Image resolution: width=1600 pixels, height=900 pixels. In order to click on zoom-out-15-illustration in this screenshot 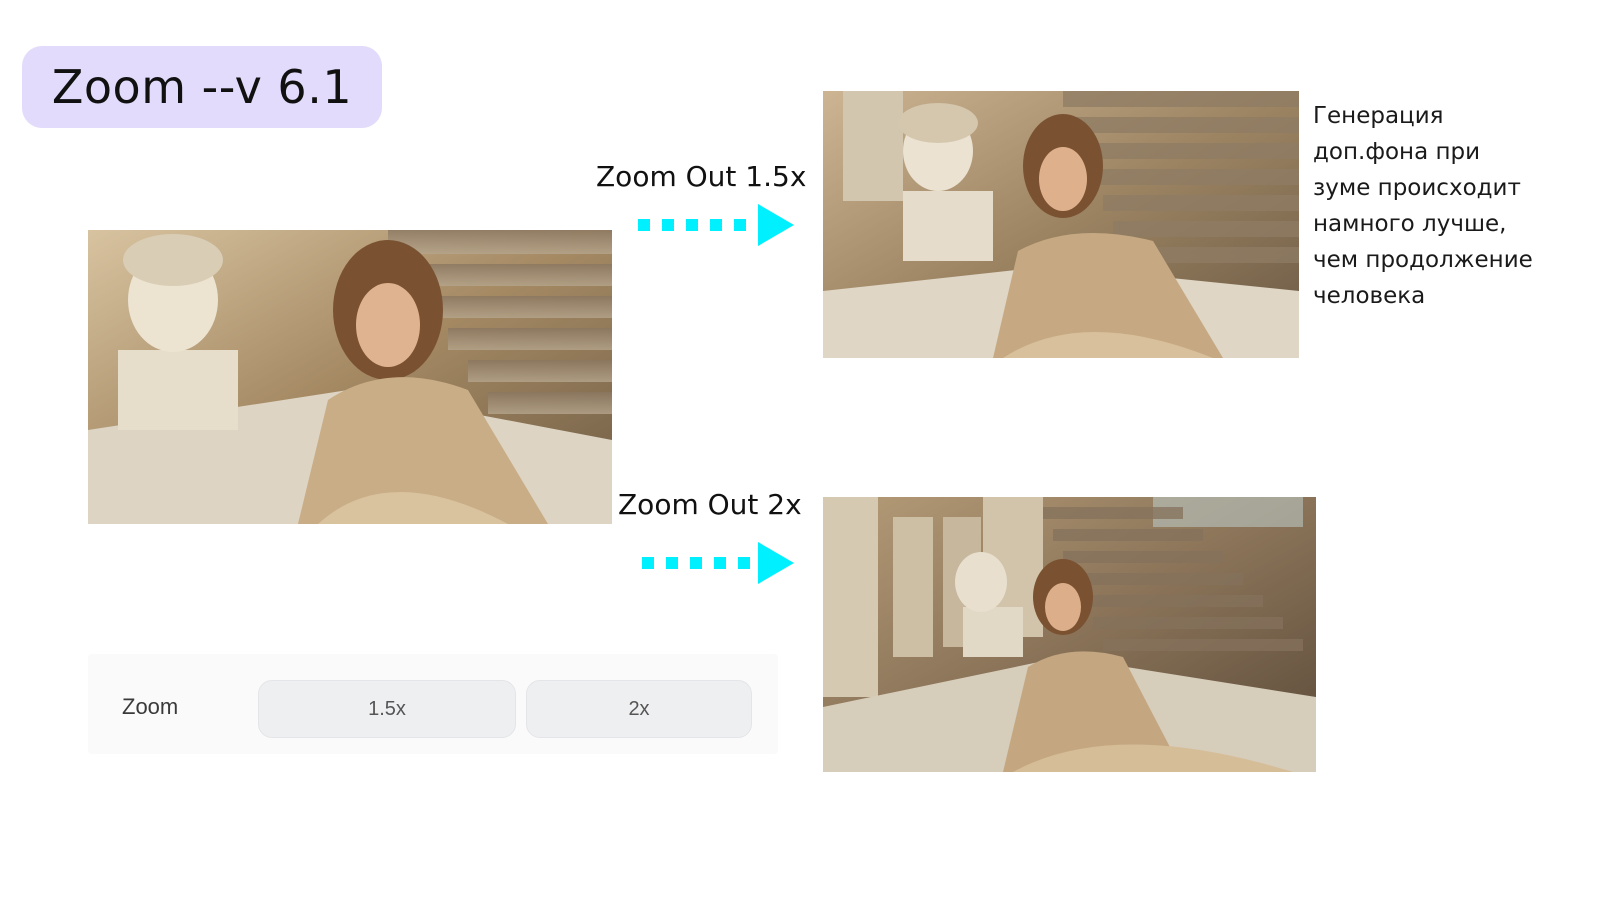, I will do `click(1061, 224)`.